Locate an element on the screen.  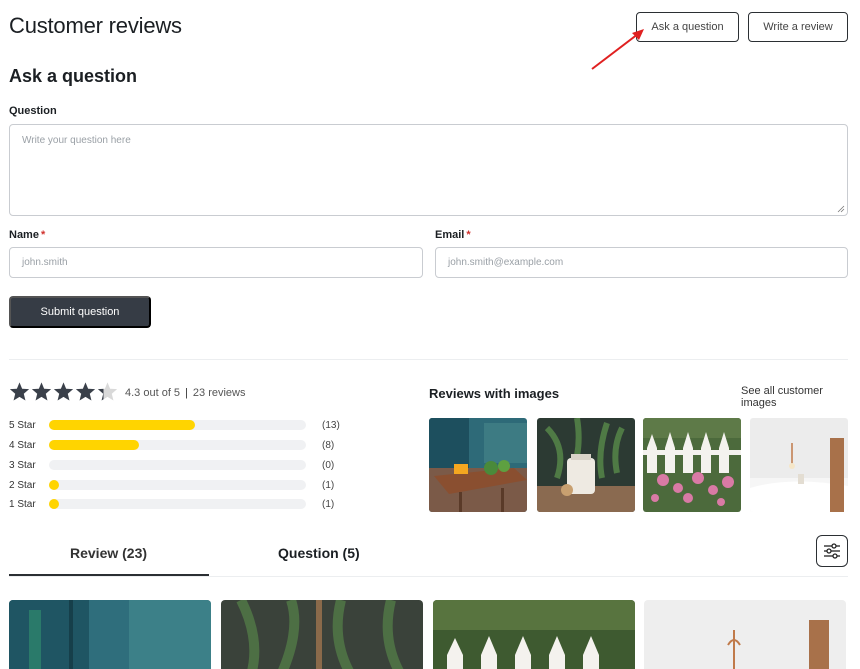
email-label: Email * is located at coordinates (453, 235).